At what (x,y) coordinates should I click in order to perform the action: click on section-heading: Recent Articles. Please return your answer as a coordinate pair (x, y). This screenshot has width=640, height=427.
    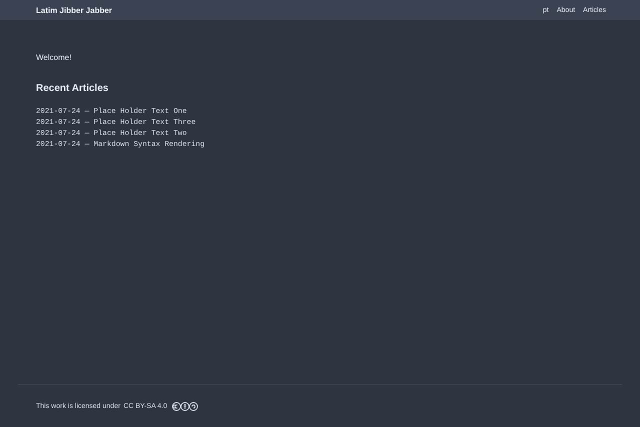
    Looking at the image, I should click on (73, 88).